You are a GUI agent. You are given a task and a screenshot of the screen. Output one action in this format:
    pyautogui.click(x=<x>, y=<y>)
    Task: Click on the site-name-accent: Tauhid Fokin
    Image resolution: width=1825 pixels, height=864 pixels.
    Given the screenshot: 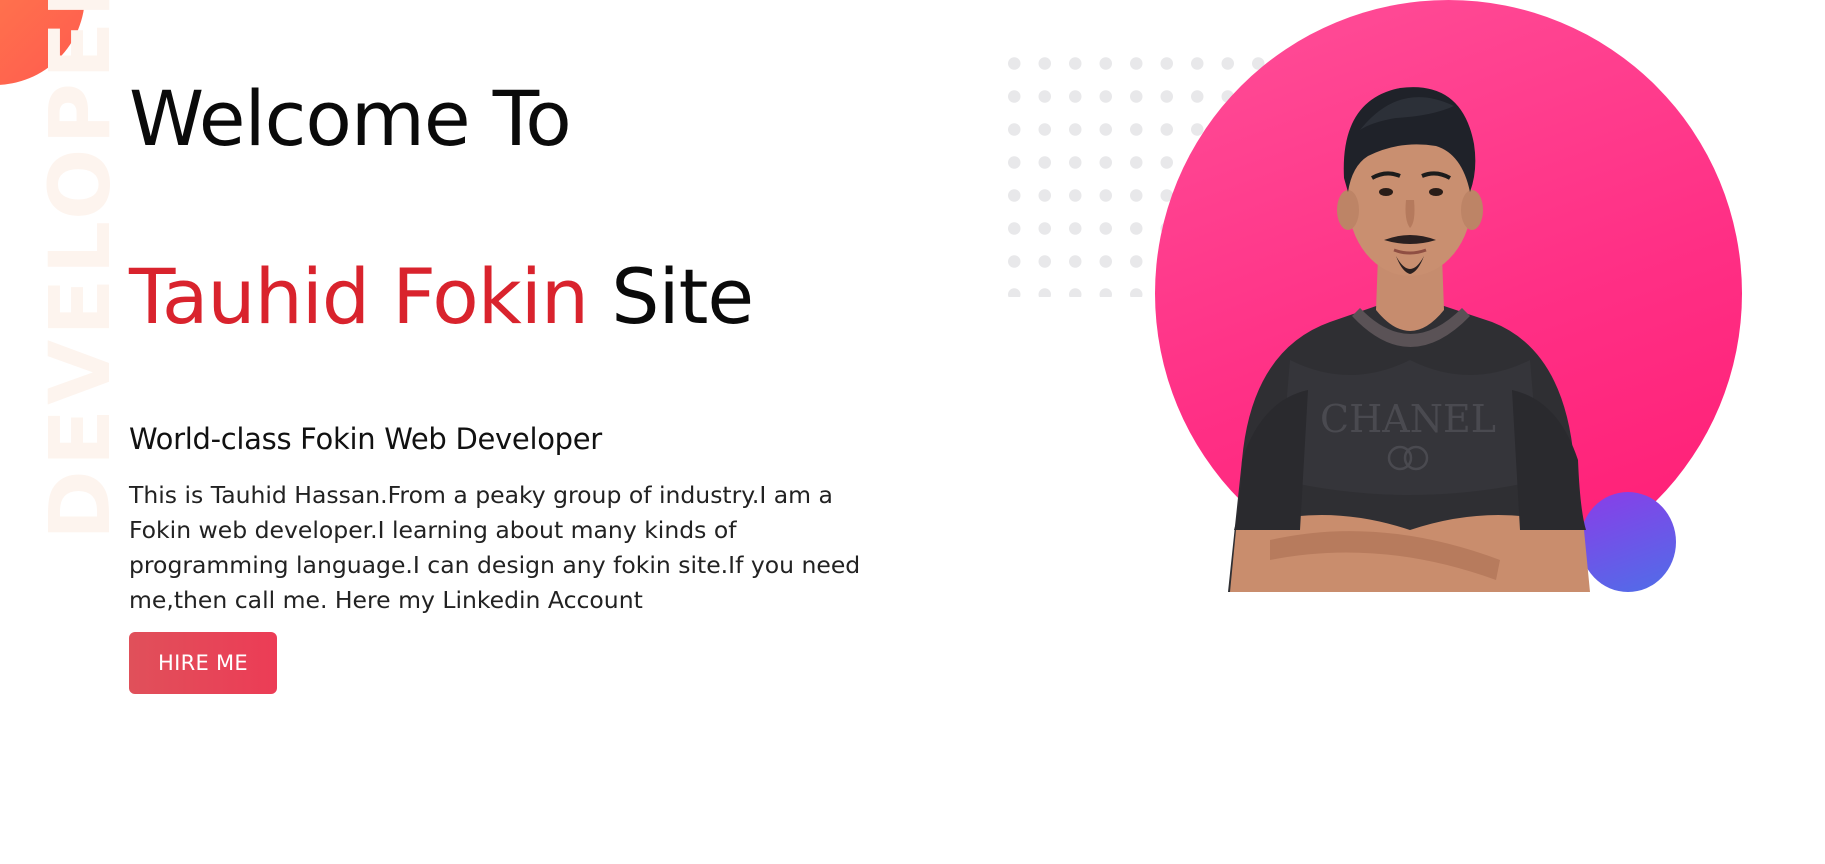 What is the action you would take?
    pyautogui.click(x=359, y=296)
    